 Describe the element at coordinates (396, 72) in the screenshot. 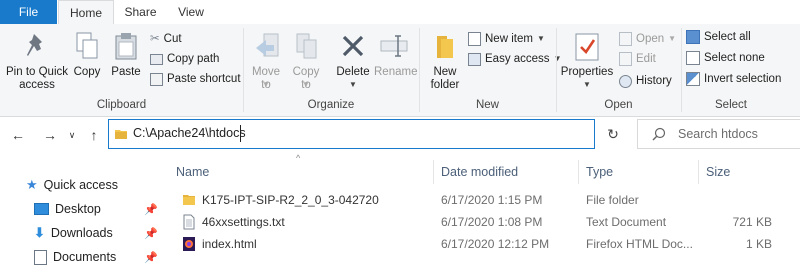

I see `rename-label: Rename` at that location.